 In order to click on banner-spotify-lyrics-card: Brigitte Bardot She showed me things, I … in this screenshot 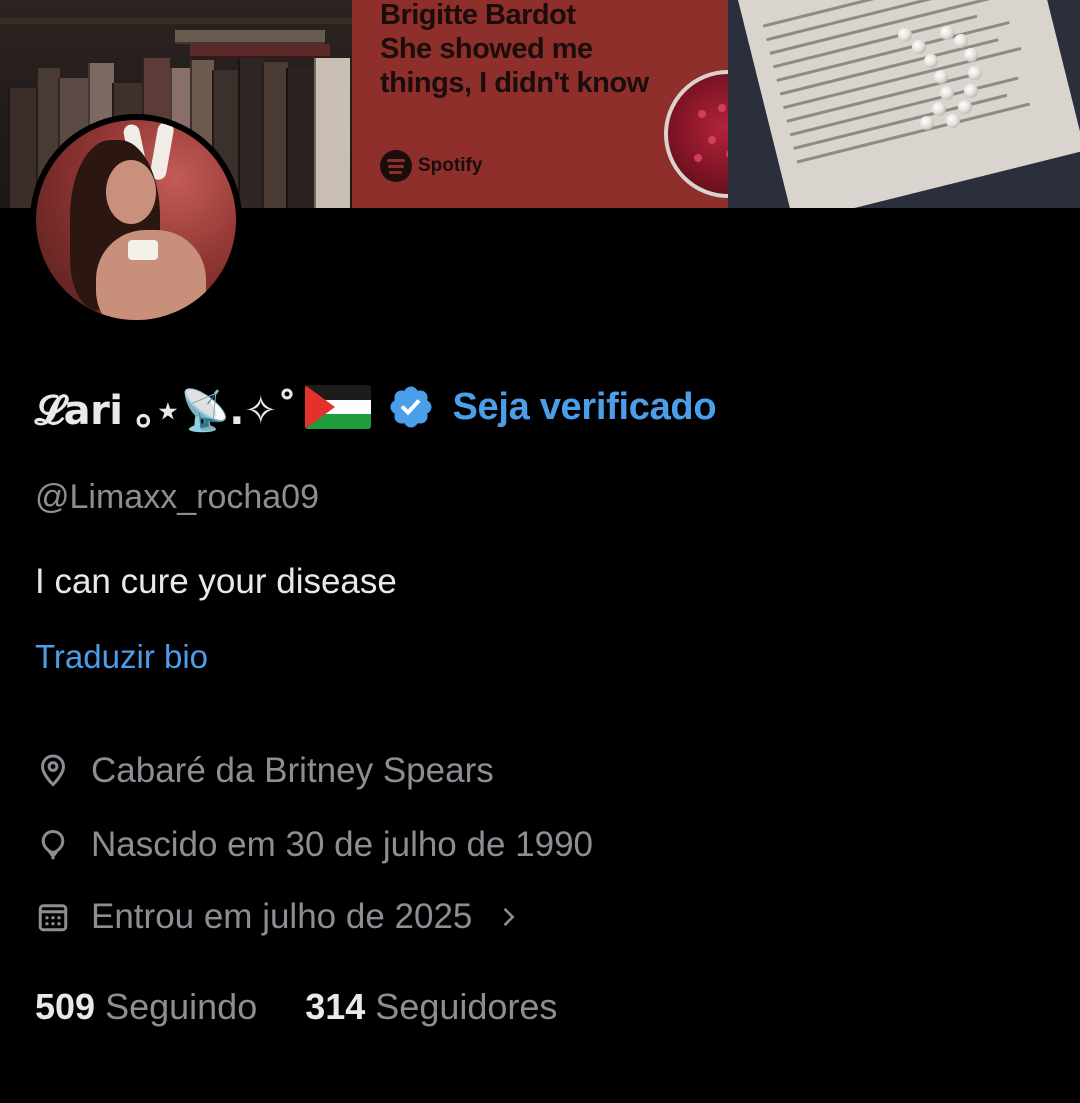, I will do `click(605, 104)`.